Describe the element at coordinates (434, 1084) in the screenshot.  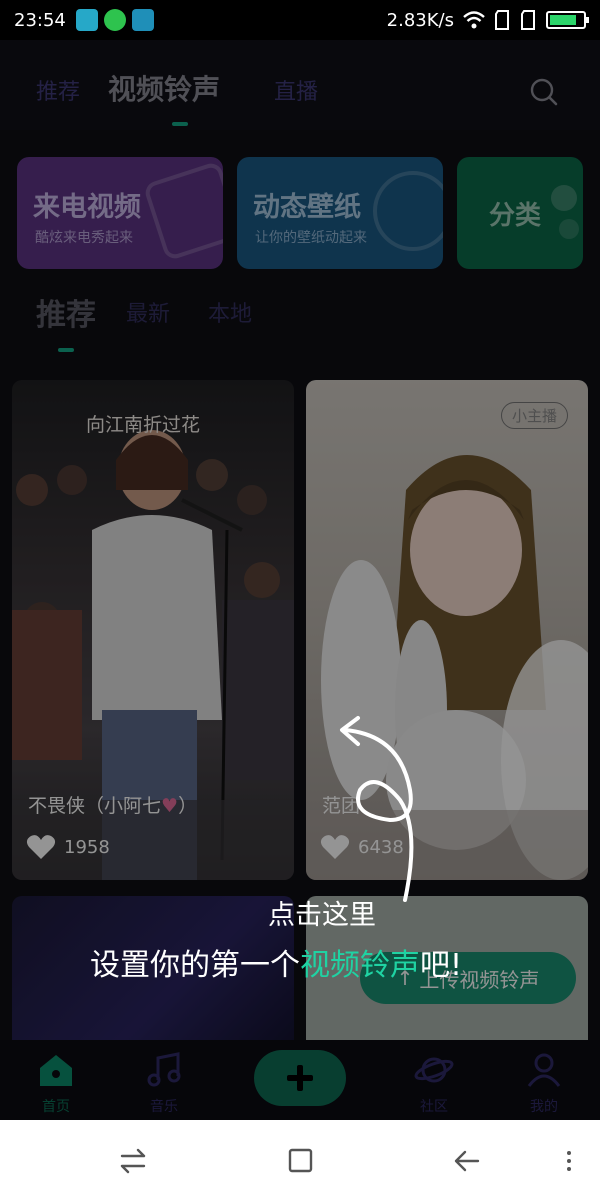
I see `bottom-nav-community: 社区` at that location.